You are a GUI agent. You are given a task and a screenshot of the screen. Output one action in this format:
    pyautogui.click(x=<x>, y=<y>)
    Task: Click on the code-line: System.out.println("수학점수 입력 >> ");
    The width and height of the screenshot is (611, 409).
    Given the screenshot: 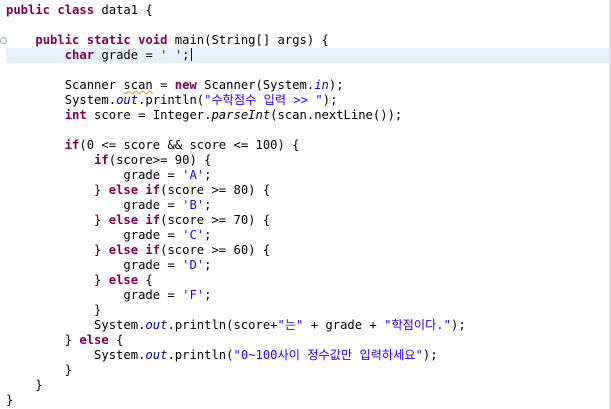 What is the action you would take?
    pyautogui.click(x=308, y=100)
    